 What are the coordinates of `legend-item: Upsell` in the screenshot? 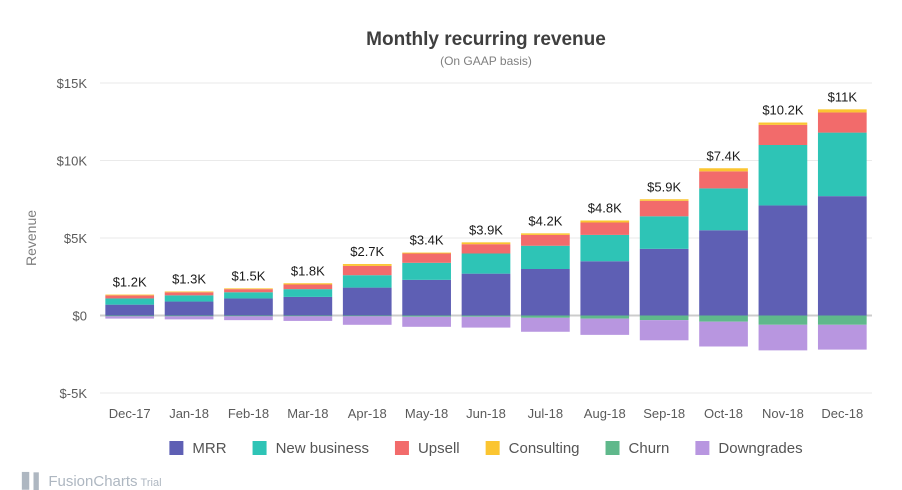 It's located at (427, 448).